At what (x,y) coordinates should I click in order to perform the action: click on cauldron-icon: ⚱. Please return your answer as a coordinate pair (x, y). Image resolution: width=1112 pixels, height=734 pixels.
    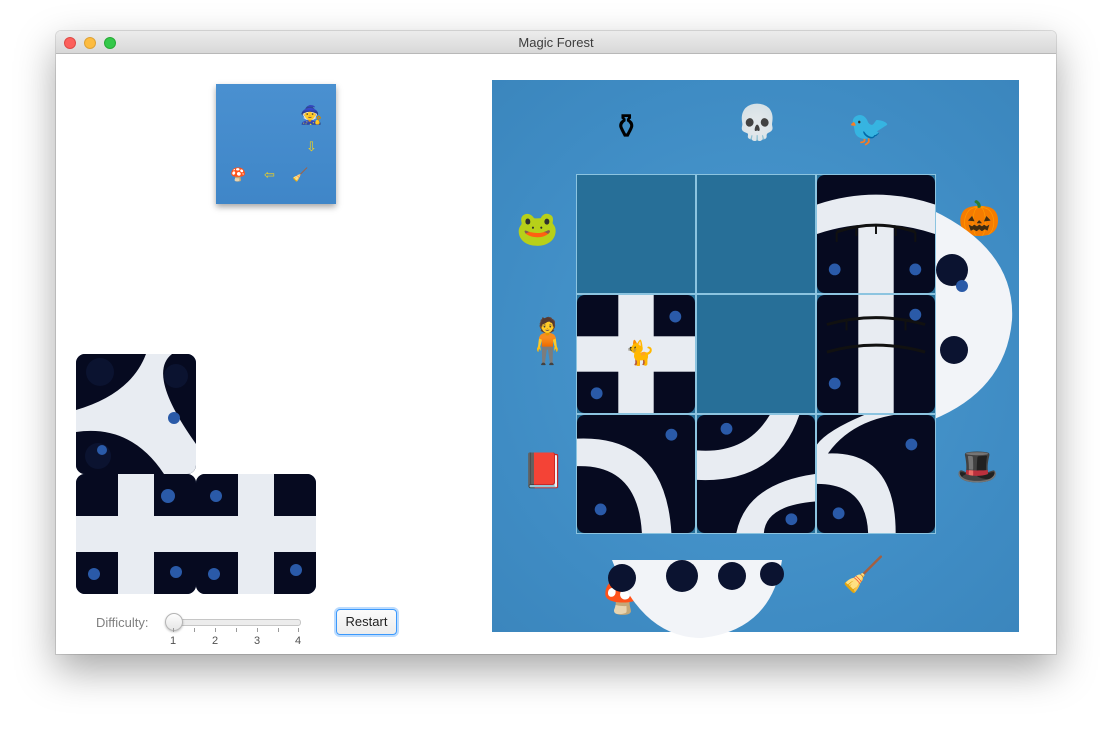
    Looking at the image, I should click on (626, 127).